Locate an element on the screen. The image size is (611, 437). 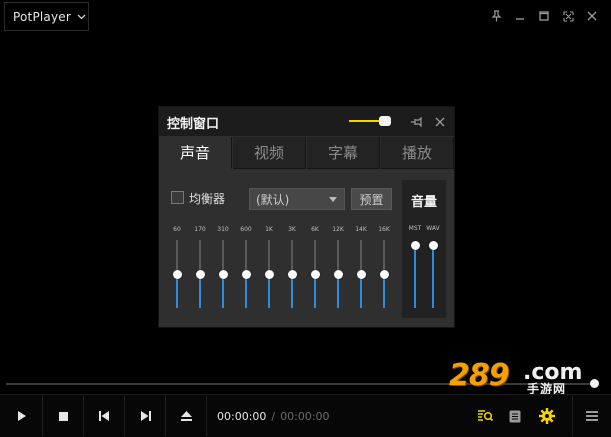
play-button is located at coordinates (22, 416).